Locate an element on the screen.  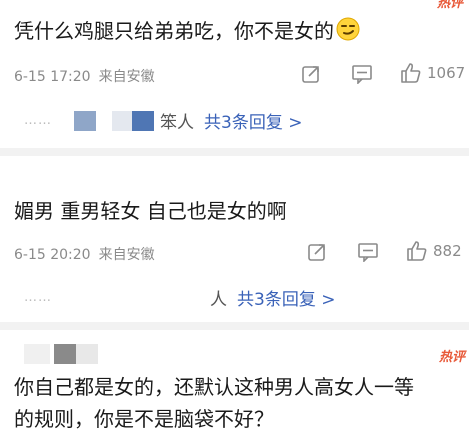
reply-name-fragment: 笨人 is located at coordinates (177, 123).